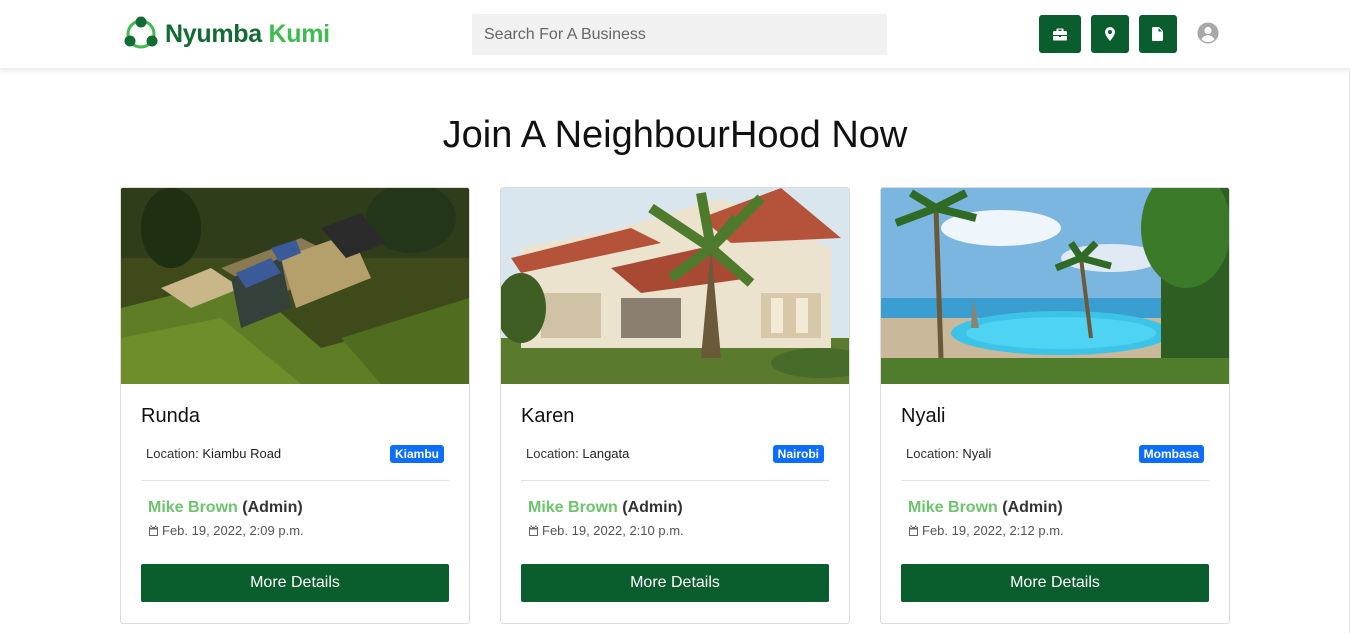 This screenshot has height=633, width=1350. I want to click on location-text: Location: Nyali, so click(948, 453).